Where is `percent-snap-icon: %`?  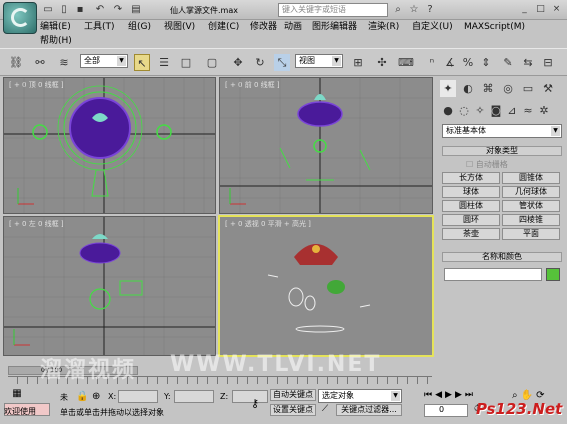 percent-snap-icon: % is located at coordinates (468, 62).